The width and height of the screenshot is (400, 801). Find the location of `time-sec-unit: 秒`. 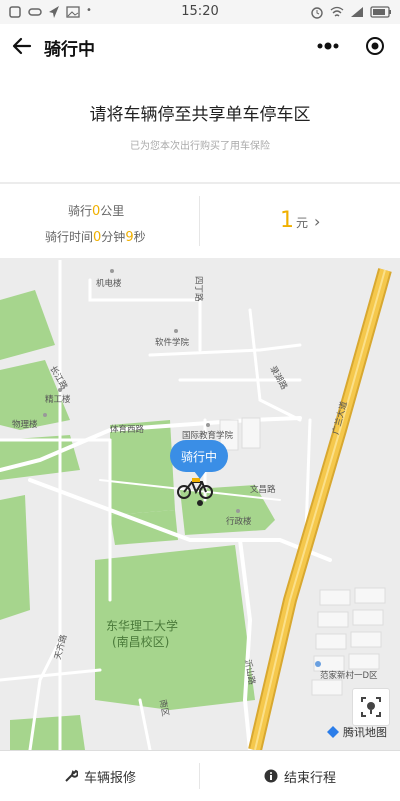

time-sec-unit: 秒 is located at coordinates (139, 237).